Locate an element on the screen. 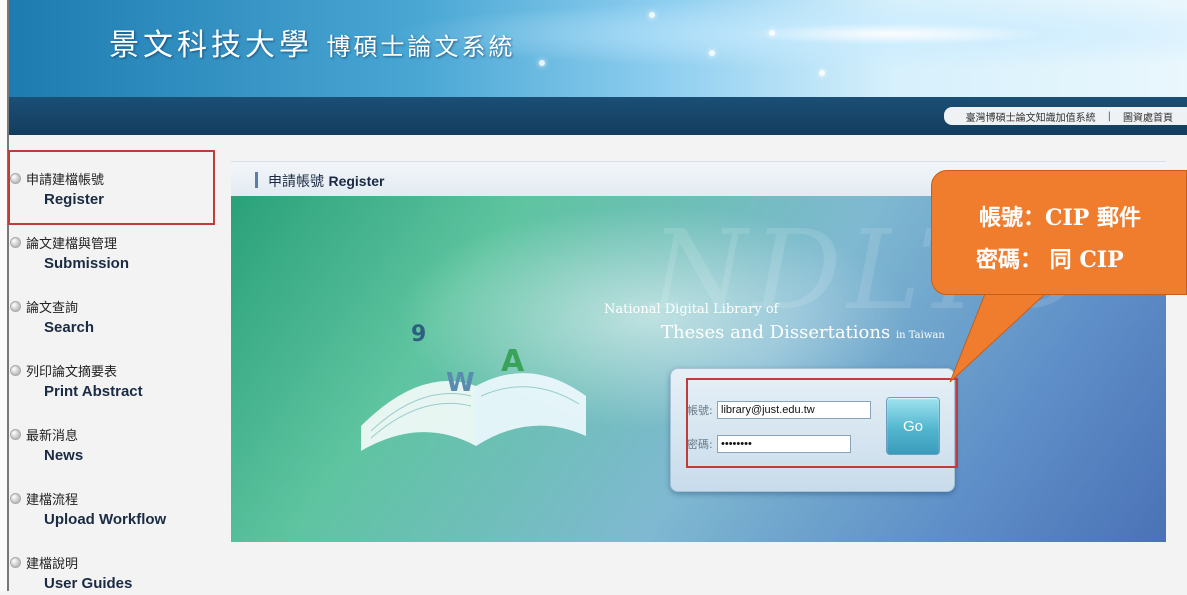  sidebar-item-label-en: News is located at coordinates (64, 455).